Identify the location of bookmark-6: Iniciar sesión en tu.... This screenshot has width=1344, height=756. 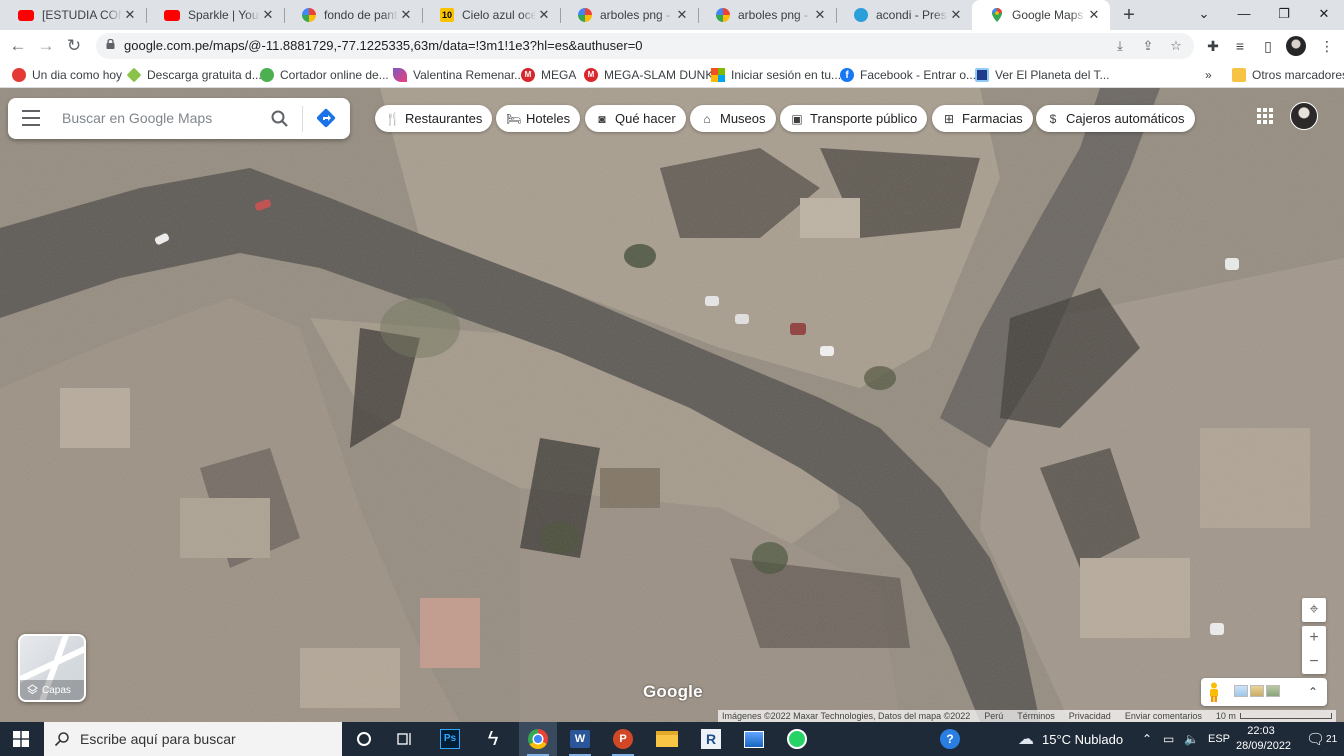
(776, 75).